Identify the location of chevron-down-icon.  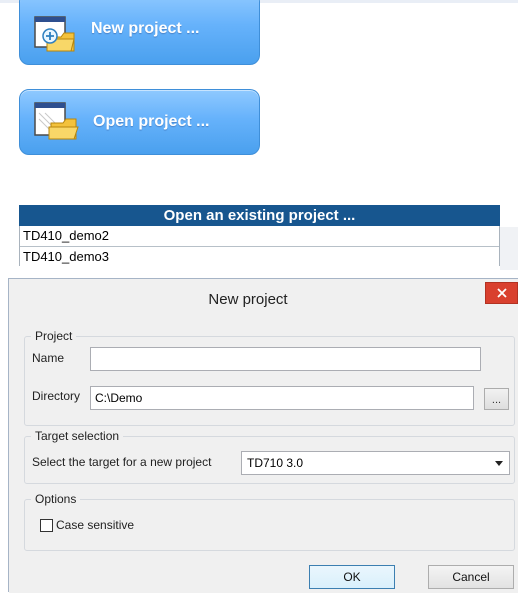
(499, 463).